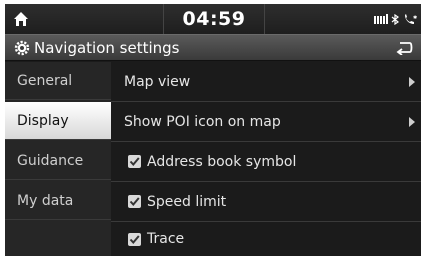  I want to click on status-bar: 04:59 ✱, so click(213, 19).